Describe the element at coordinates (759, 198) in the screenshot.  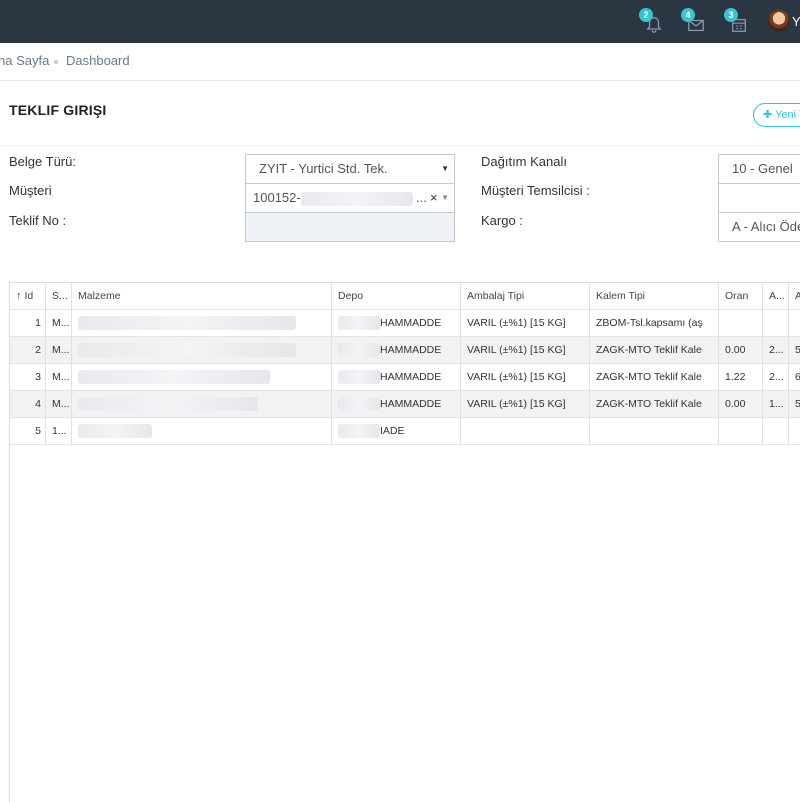
I see `musteri-temsilcisi-select` at that location.